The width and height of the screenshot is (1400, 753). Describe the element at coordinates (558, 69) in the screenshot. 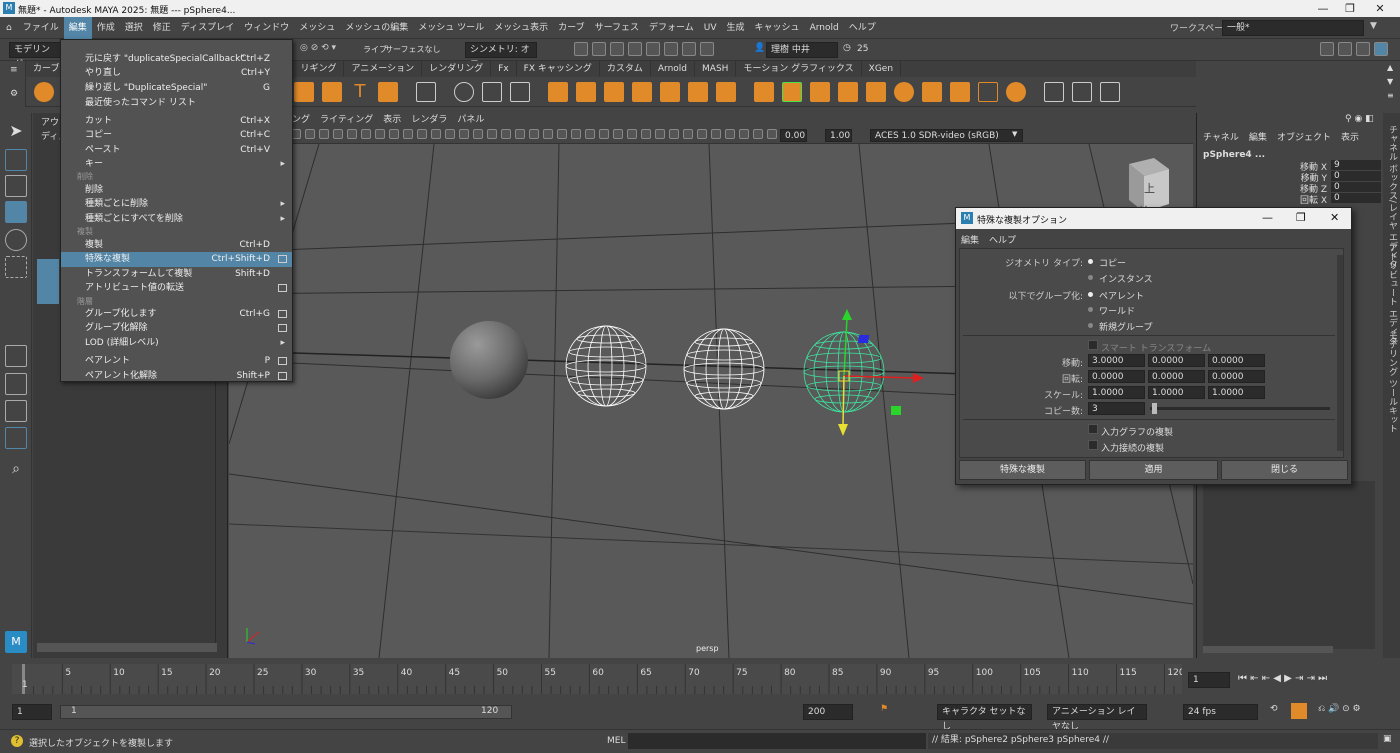

I see `shelf-tab-fx-caching: FX キャッシング` at that location.